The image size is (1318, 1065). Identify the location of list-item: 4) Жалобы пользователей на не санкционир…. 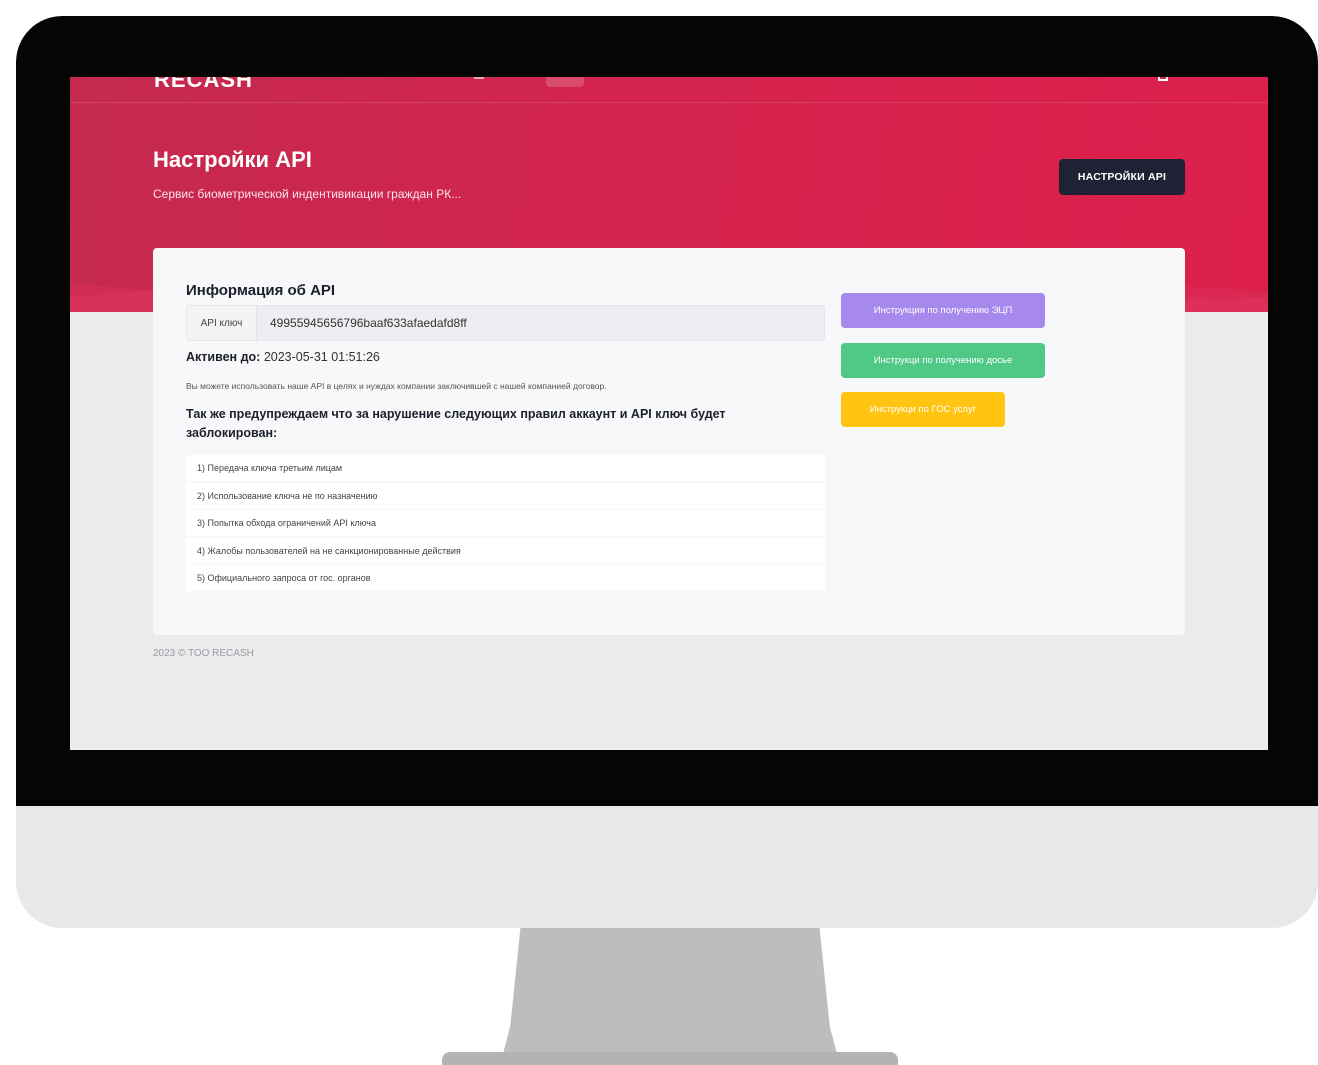
(505, 550).